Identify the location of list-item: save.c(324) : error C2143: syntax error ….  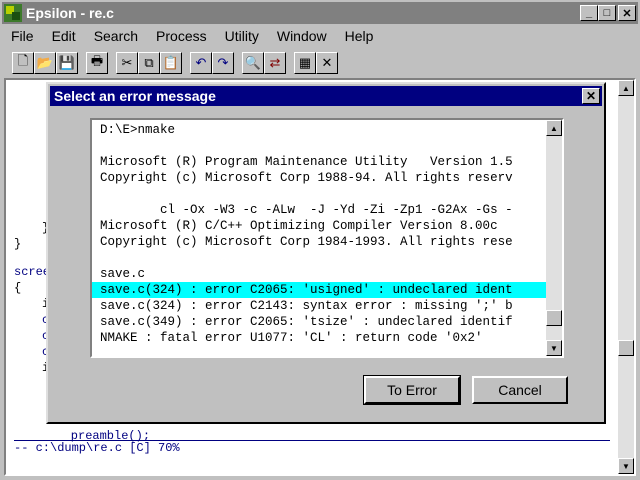
(319, 306).